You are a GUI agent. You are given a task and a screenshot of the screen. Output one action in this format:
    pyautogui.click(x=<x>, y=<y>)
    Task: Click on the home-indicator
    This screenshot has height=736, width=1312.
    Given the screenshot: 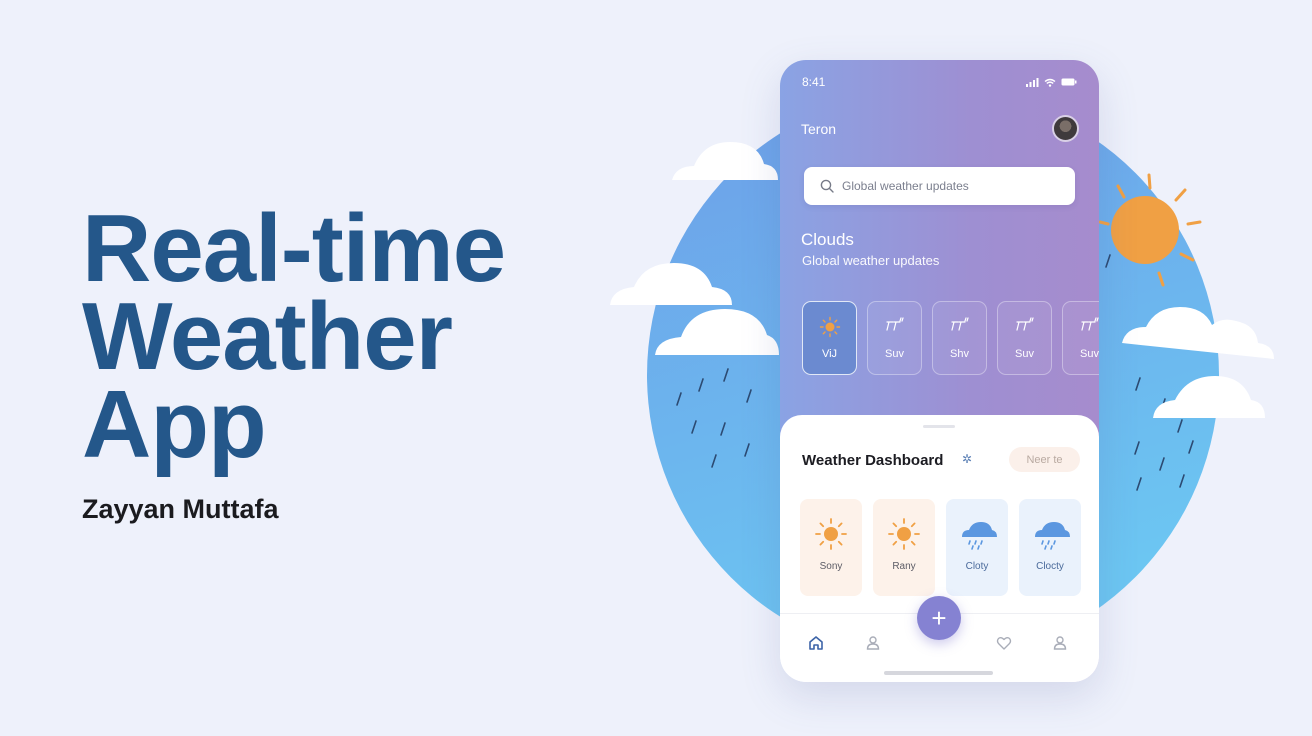 What is the action you would take?
    pyautogui.click(x=938, y=673)
    